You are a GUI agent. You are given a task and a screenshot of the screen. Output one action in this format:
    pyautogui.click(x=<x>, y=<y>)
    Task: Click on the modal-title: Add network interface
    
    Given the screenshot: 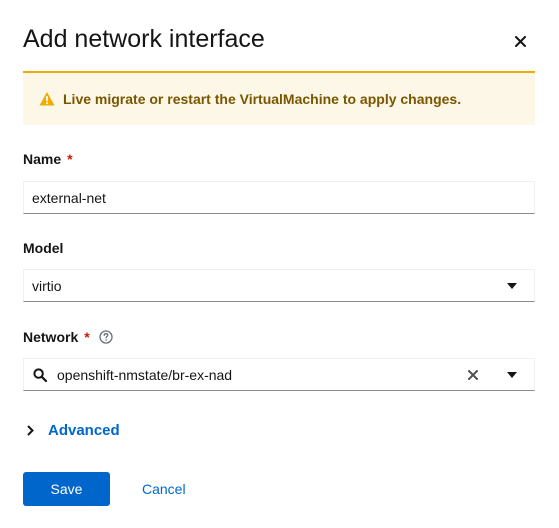 What is the action you would take?
    pyautogui.click(x=144, y=39)
    